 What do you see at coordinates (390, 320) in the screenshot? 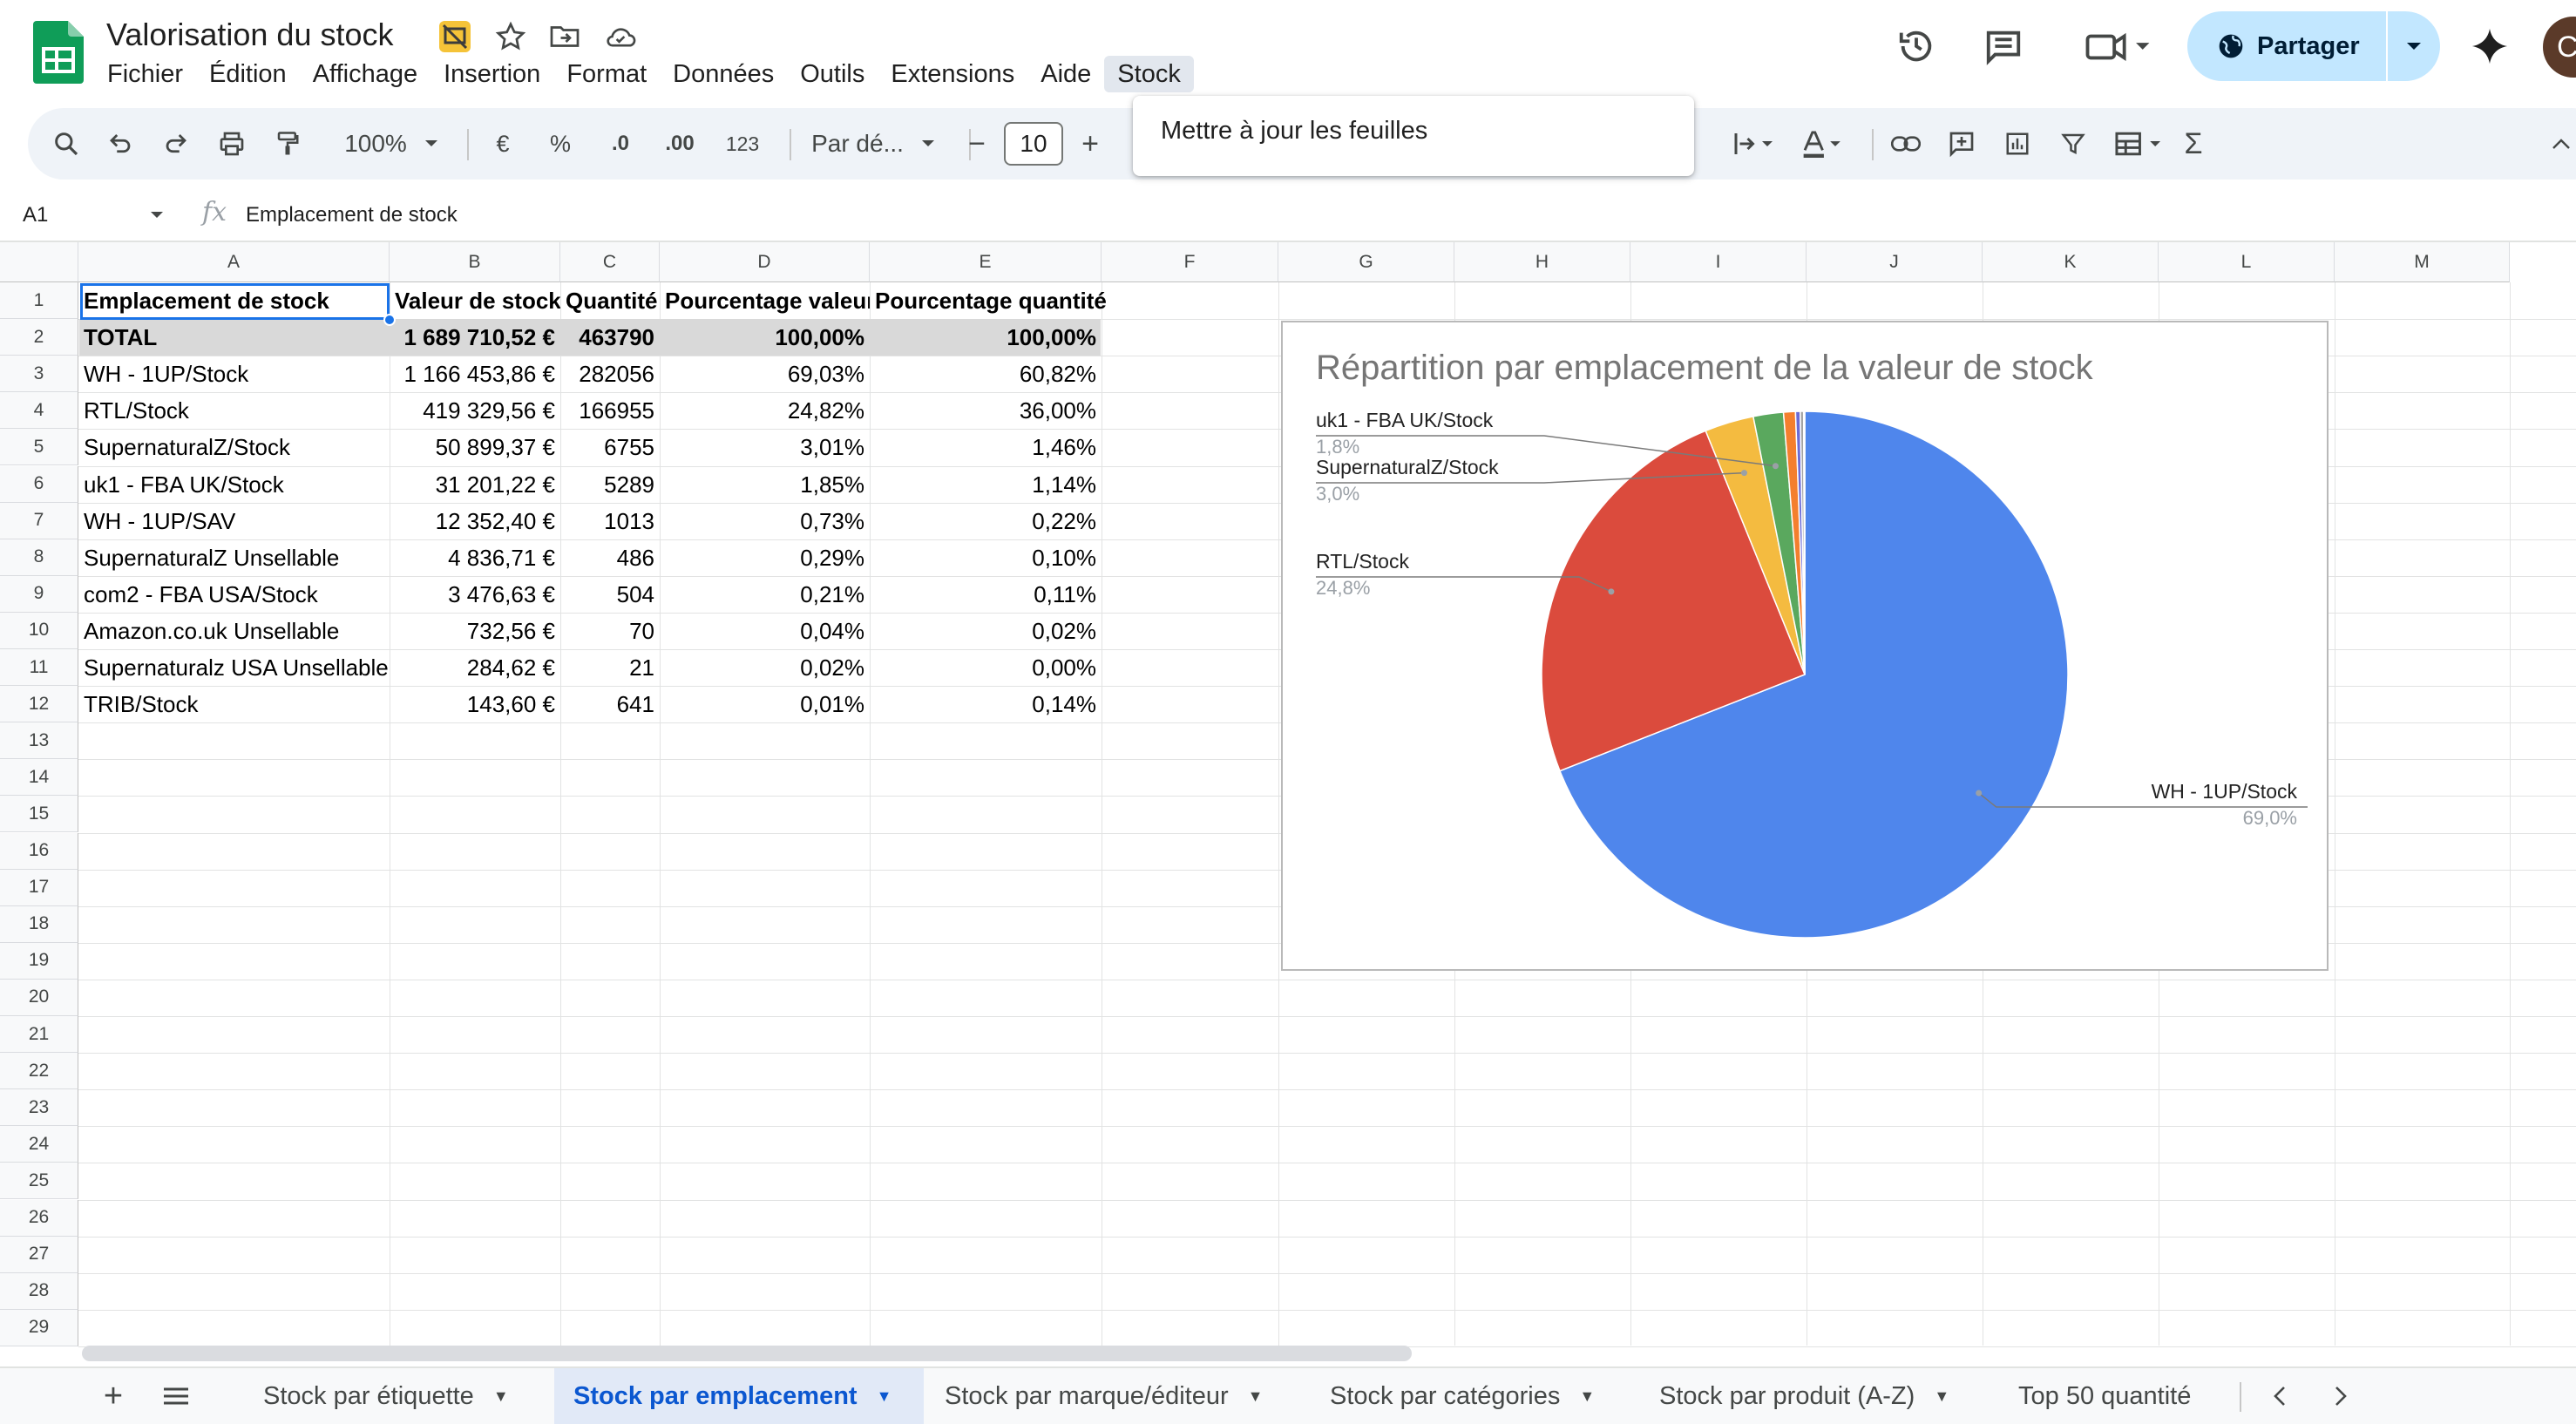
I see `fill-handle` at bounding box center [390, 320].